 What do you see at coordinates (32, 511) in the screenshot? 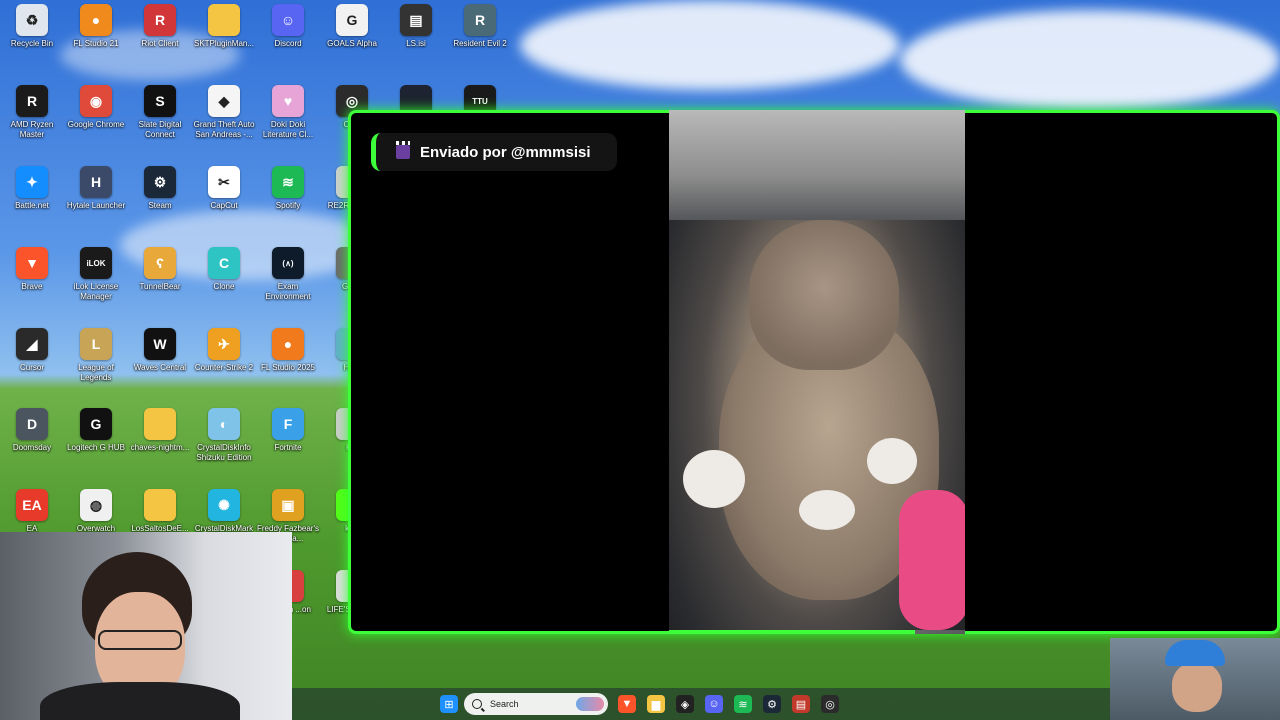
I see `desktop-shortcut: EA EA` at bounding box center [32, 511].